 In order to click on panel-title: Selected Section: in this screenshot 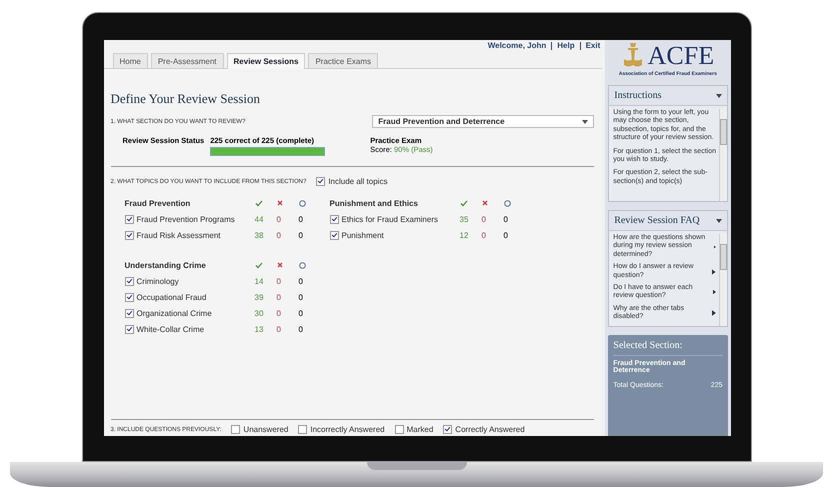, I will do `click(667, 348)`.